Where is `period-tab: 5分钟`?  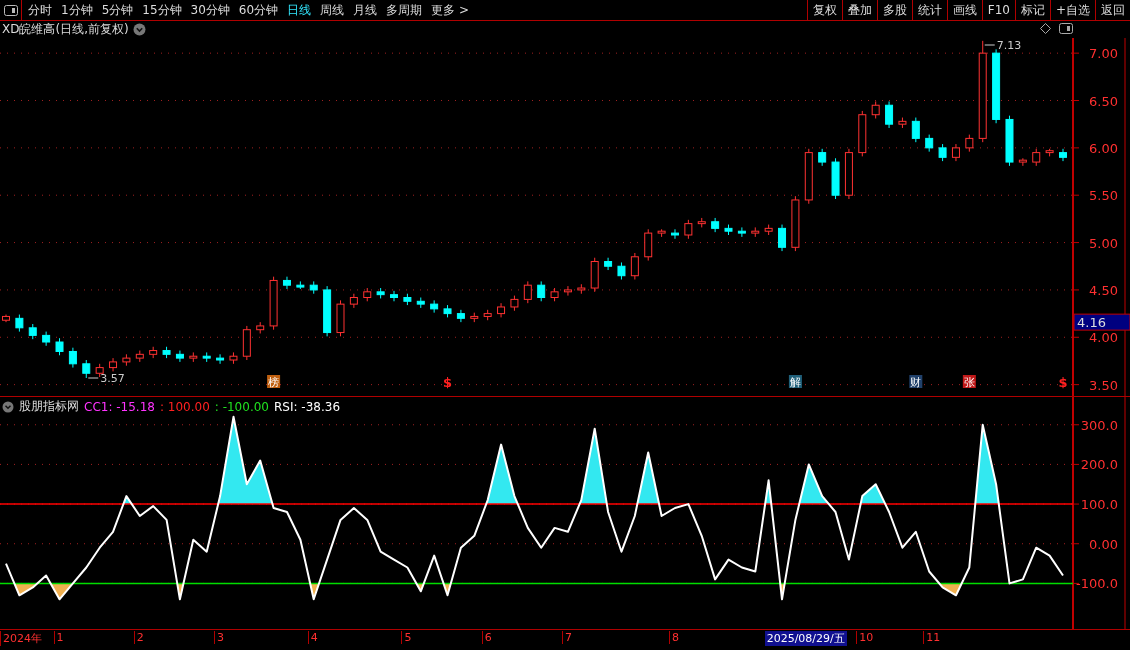 period-tab: 5分钟 is located at coordinates (117, 10).